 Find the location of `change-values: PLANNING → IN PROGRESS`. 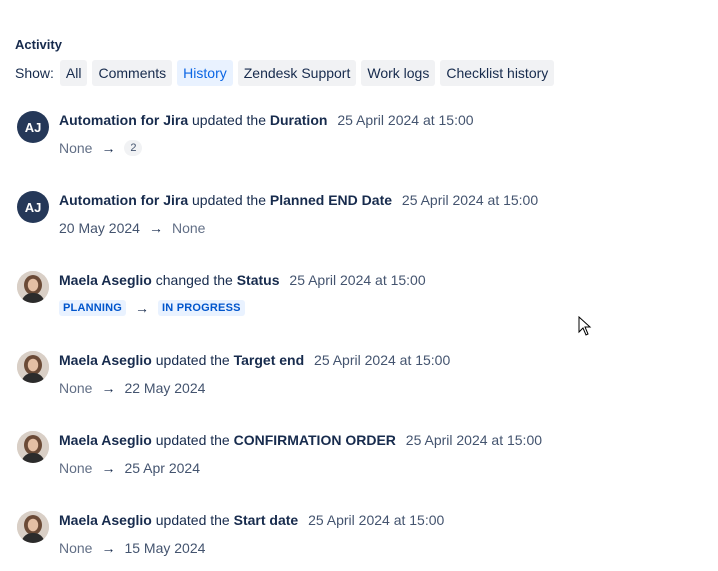

change-values: PLANNING → IN PROGRESS is located at coordinates (152, 308).